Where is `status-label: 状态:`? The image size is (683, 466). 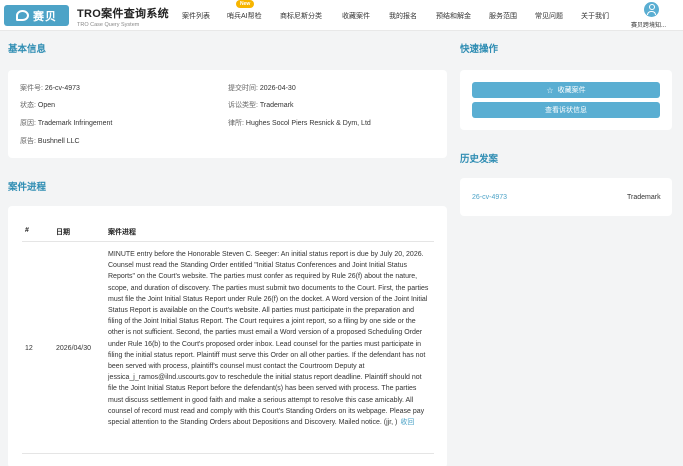 status-label: 状态: is located at coordinates (28, 105).